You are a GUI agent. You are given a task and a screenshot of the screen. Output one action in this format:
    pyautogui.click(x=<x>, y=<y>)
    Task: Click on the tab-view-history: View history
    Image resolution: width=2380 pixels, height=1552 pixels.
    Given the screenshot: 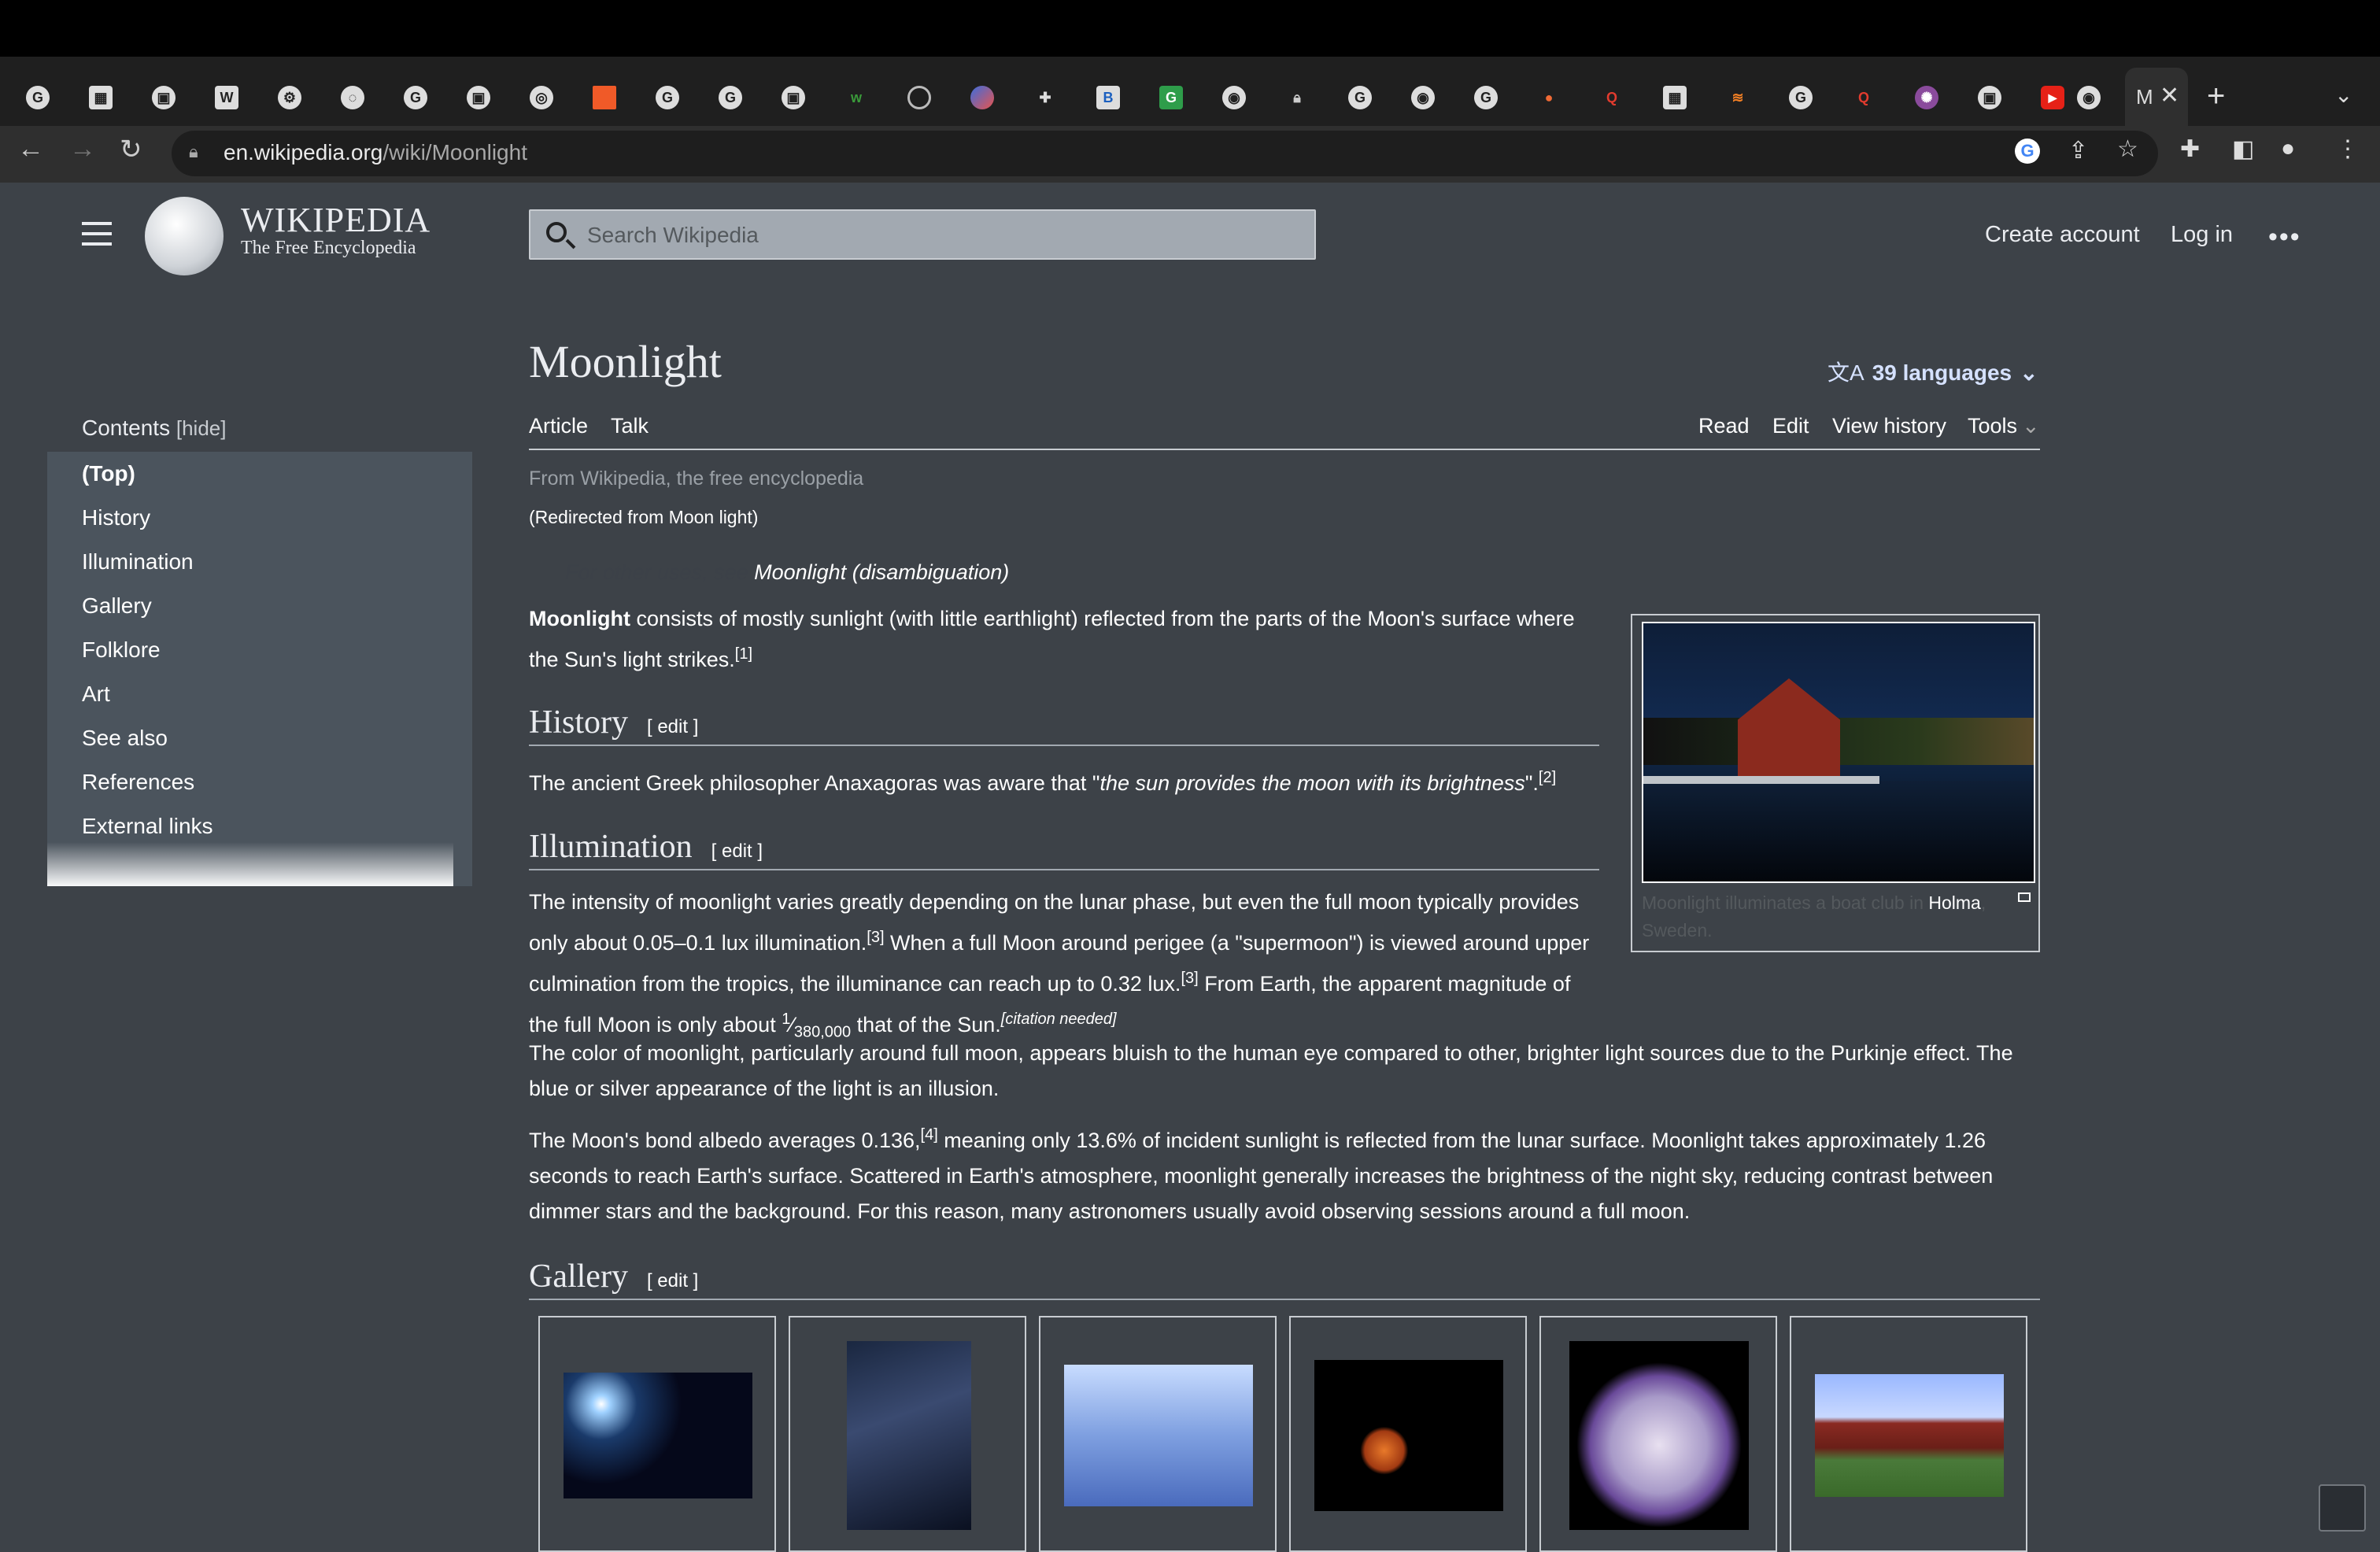 What is the action you would take?
    pyautogui.click(x=1889, y=426)
    